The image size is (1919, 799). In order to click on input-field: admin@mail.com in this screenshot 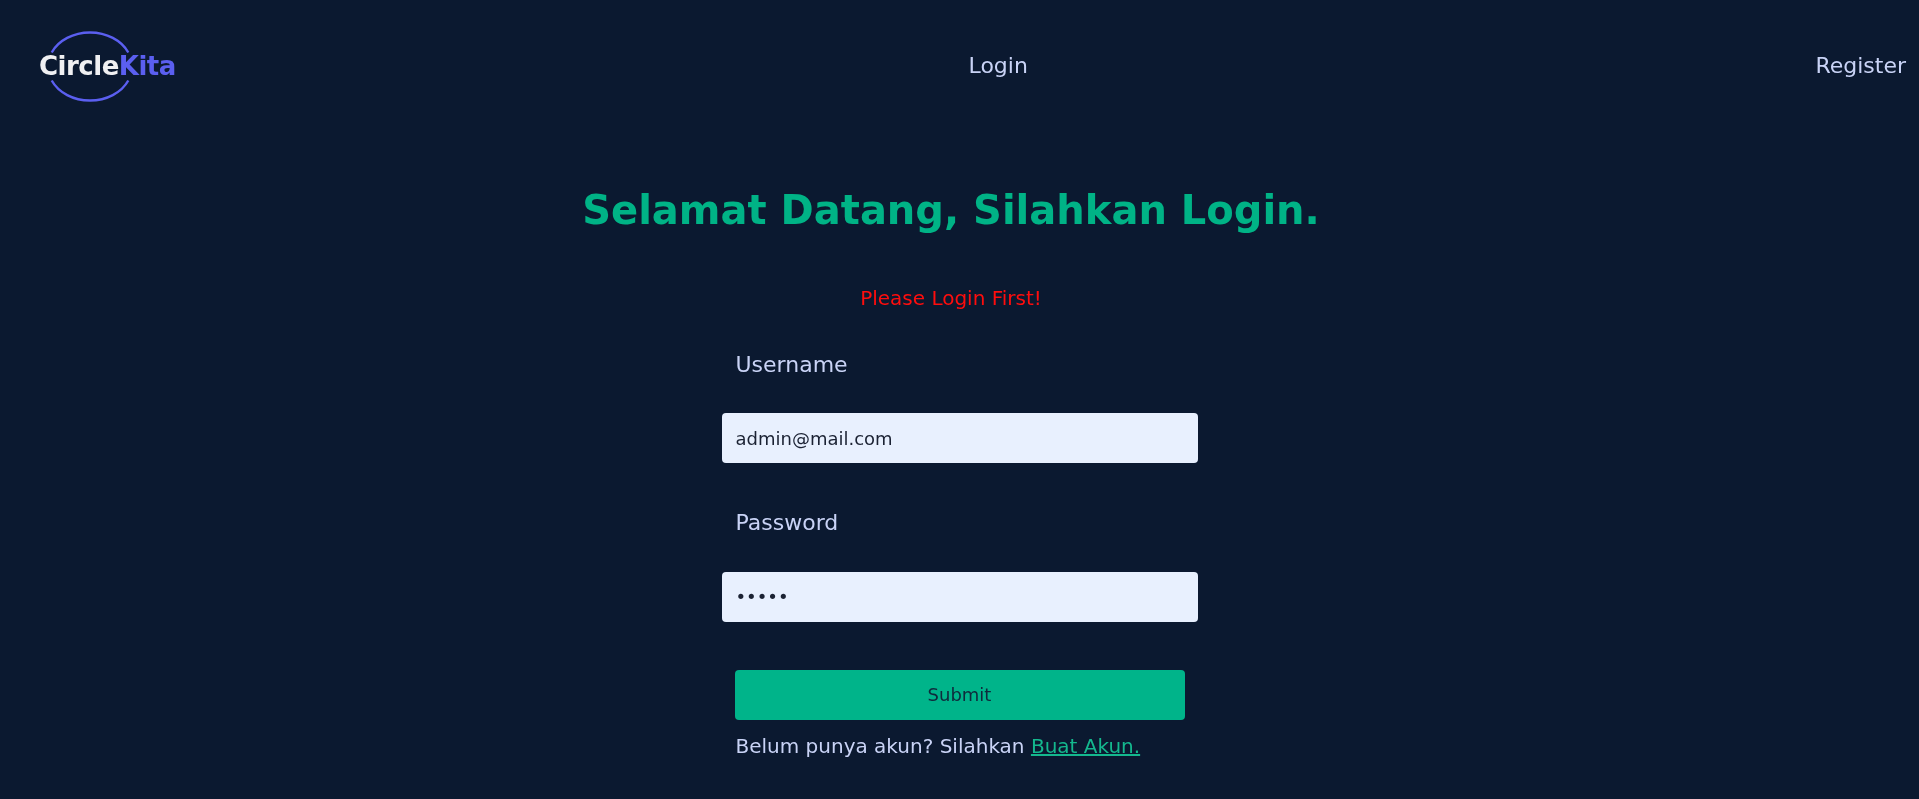, I will do `click(959, 438)`.